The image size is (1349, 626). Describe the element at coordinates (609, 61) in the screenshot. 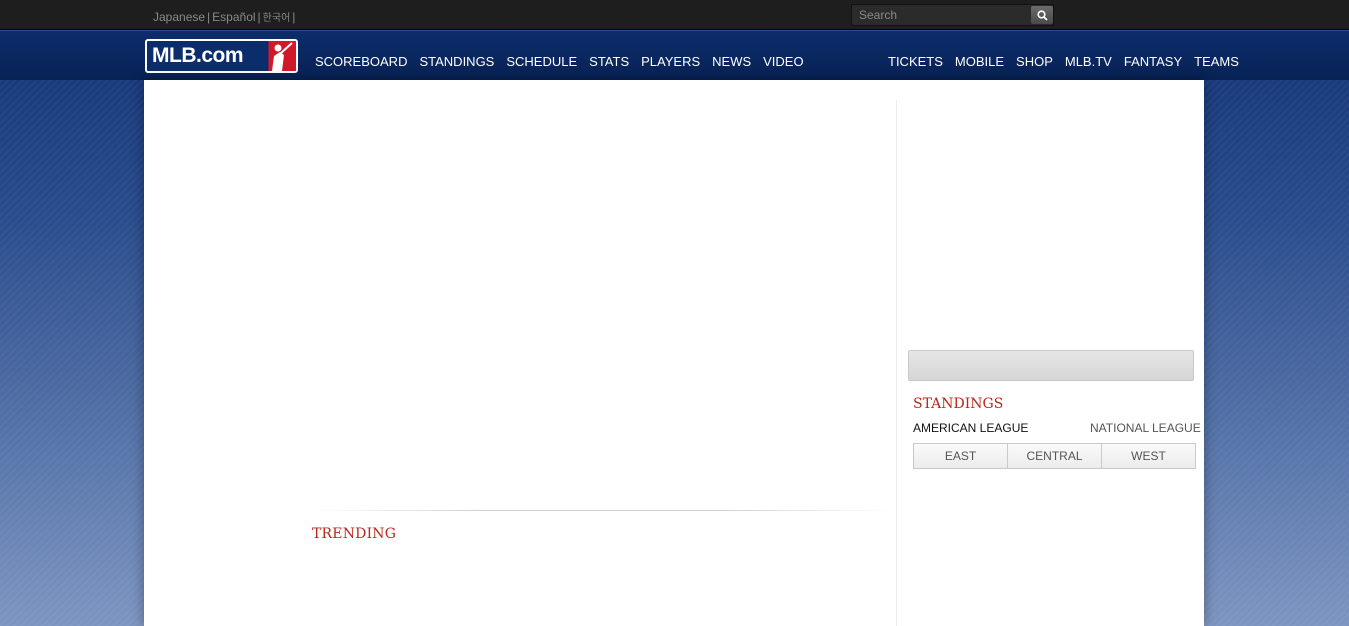

I see `nav-stats: STATS` at that location.